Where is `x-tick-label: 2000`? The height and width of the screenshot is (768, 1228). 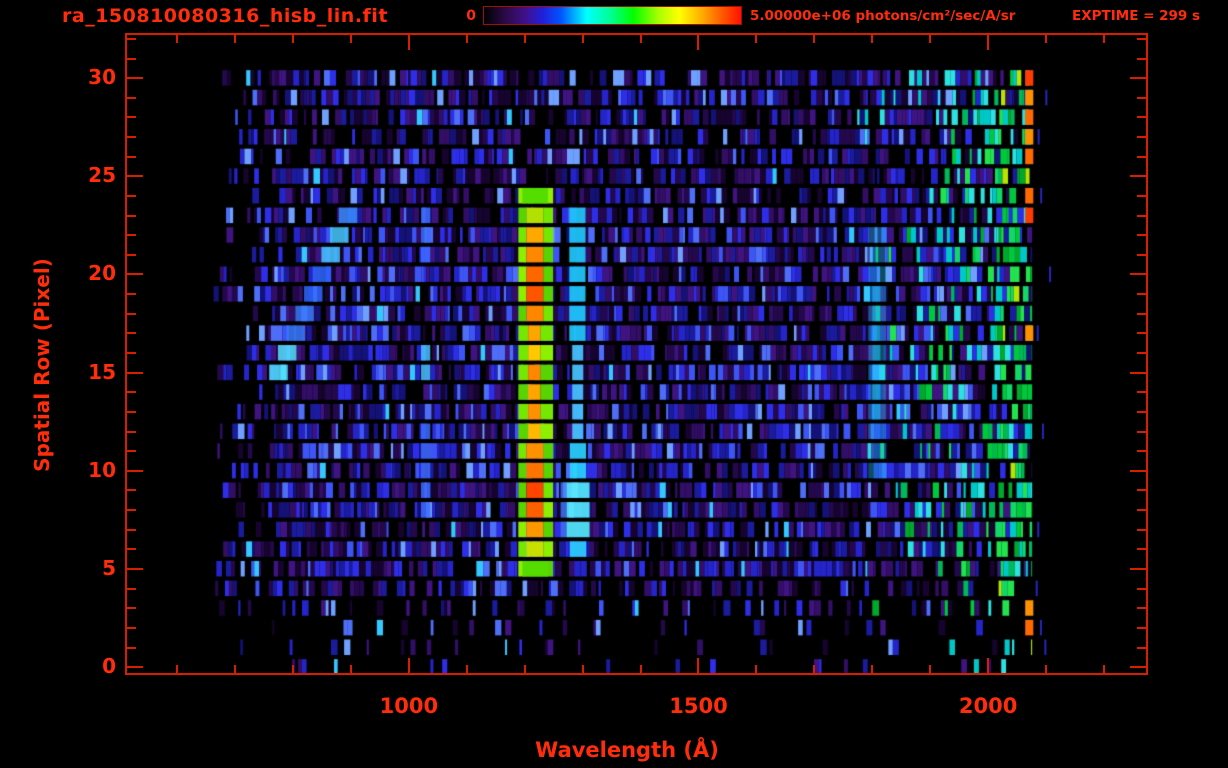 x-tick-label: 2000 is located at coordinates (988, 706).